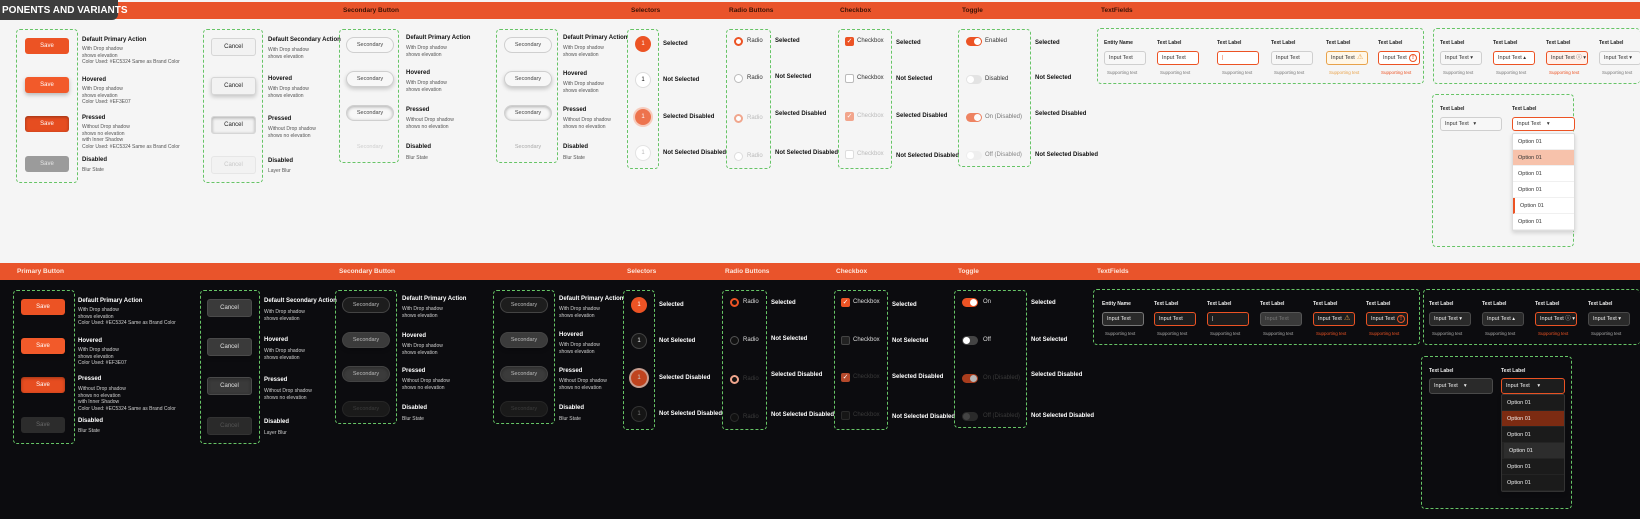 The width and height of the screenshot is (1640, 519). What do you see at coordinates (974, 79) in the screenshot?
I see `toggle-disabled` at bounding box center [974, 79].